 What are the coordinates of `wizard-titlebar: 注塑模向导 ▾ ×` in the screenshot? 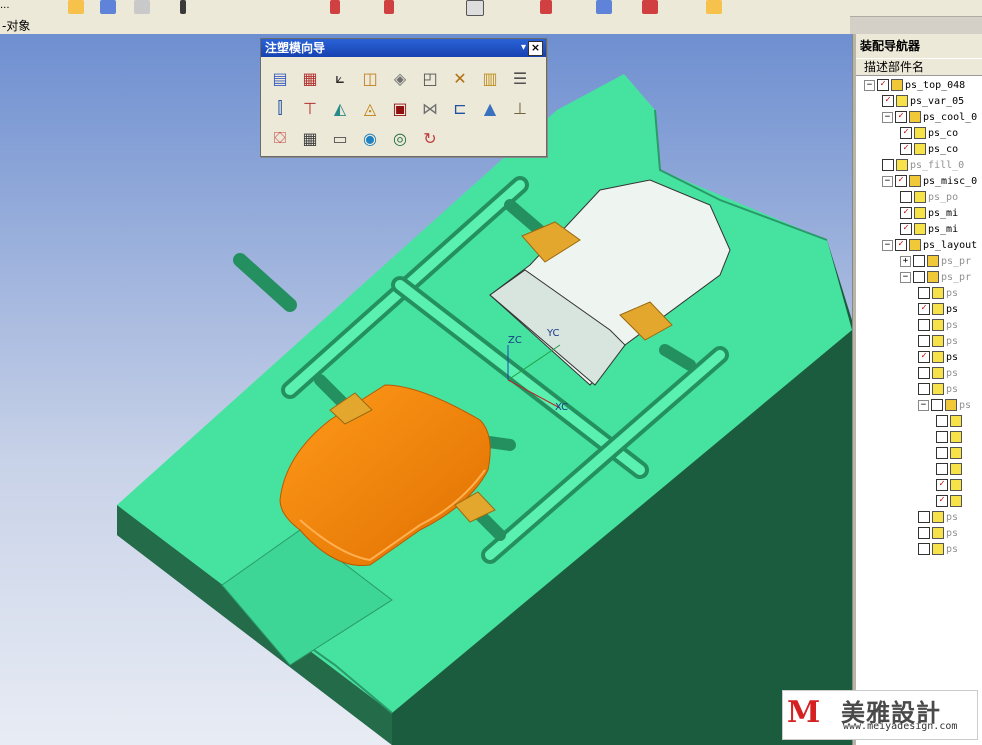 It's located at (403, 48).